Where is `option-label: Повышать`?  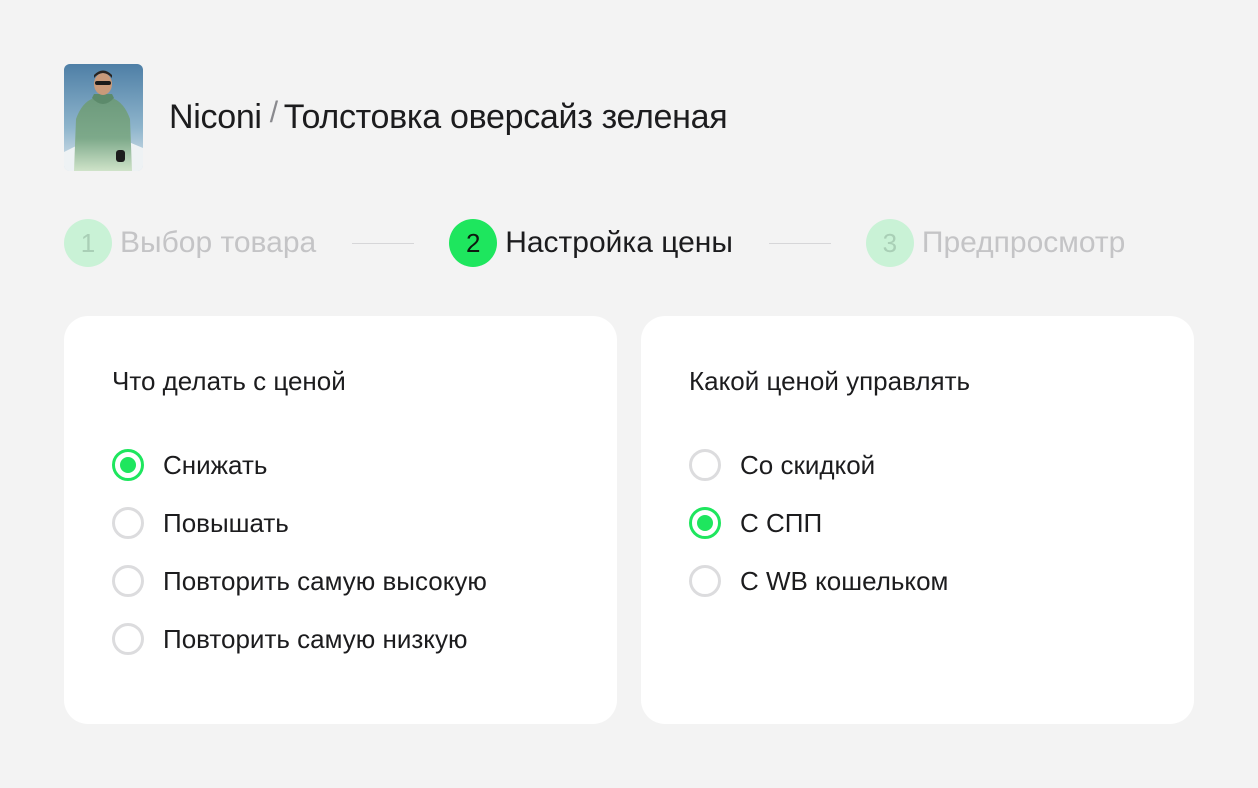
option-label: Повышать is located at coordinates (226, 522).